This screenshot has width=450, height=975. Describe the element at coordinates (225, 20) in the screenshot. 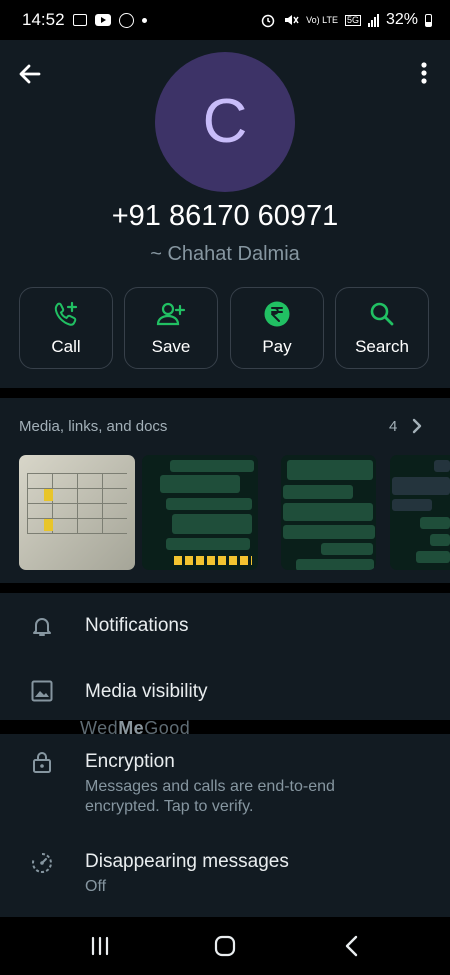

I see `status-bar: 14:52 Vo) LTE 5G 32%` at that location.